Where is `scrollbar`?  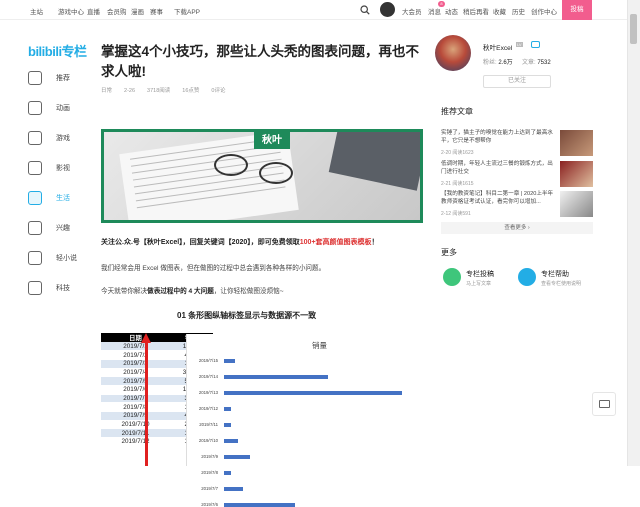
scrollbar is located at coordinates (633, 233).